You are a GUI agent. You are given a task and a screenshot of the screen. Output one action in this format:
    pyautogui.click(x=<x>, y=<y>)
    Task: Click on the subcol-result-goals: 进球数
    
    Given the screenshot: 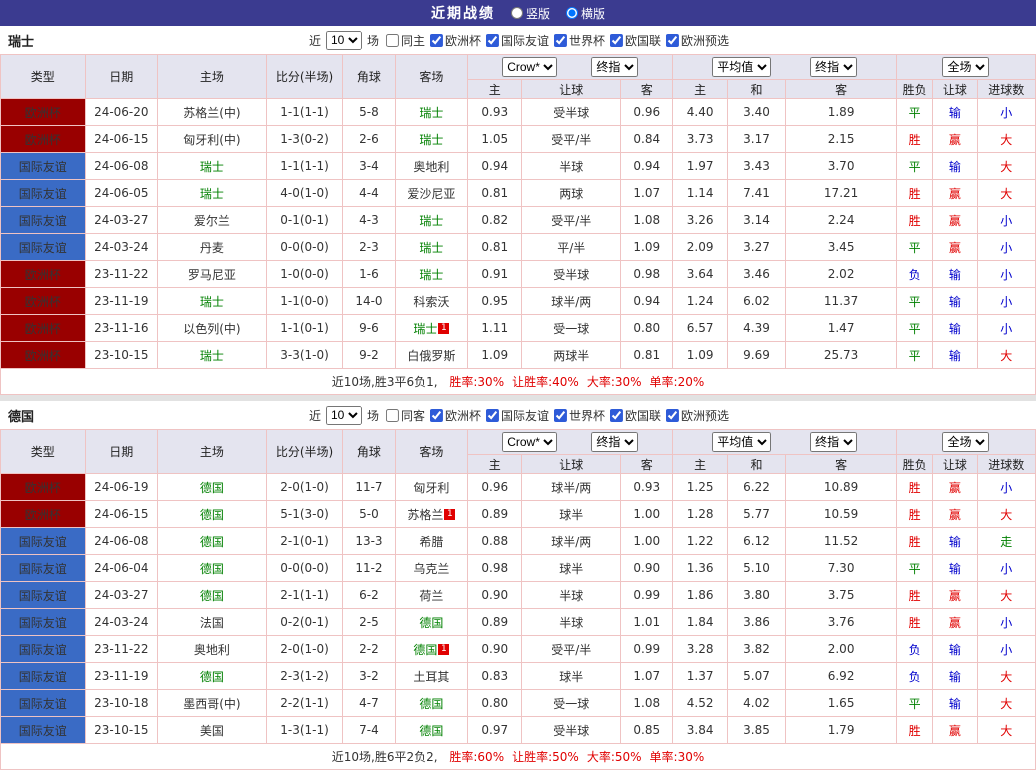 What is the action you would take?
    pyautogui.click(x=1006, y=464)
    